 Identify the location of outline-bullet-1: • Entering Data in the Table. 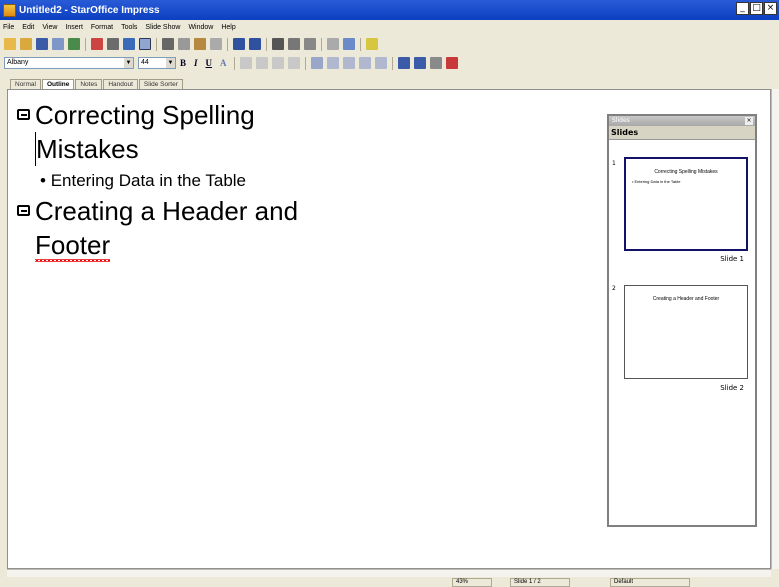
(143, 181).